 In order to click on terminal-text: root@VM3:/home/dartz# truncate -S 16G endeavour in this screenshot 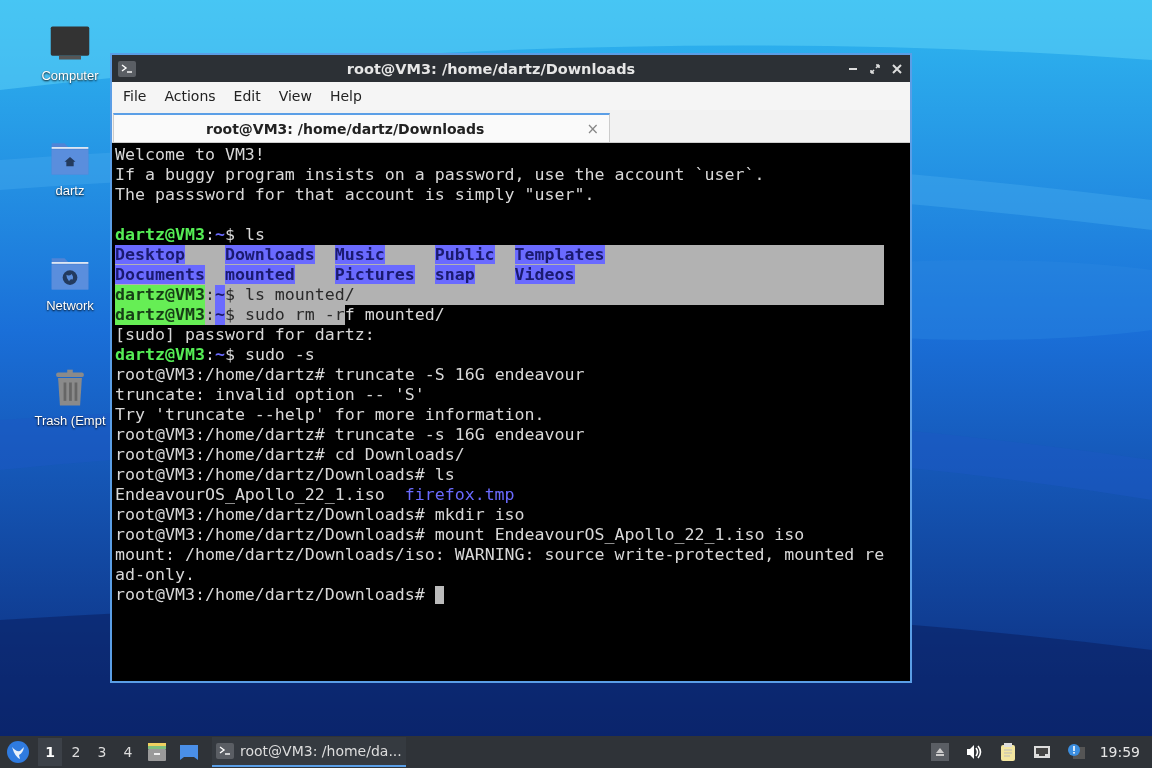, I will do `click(350, 375)`.